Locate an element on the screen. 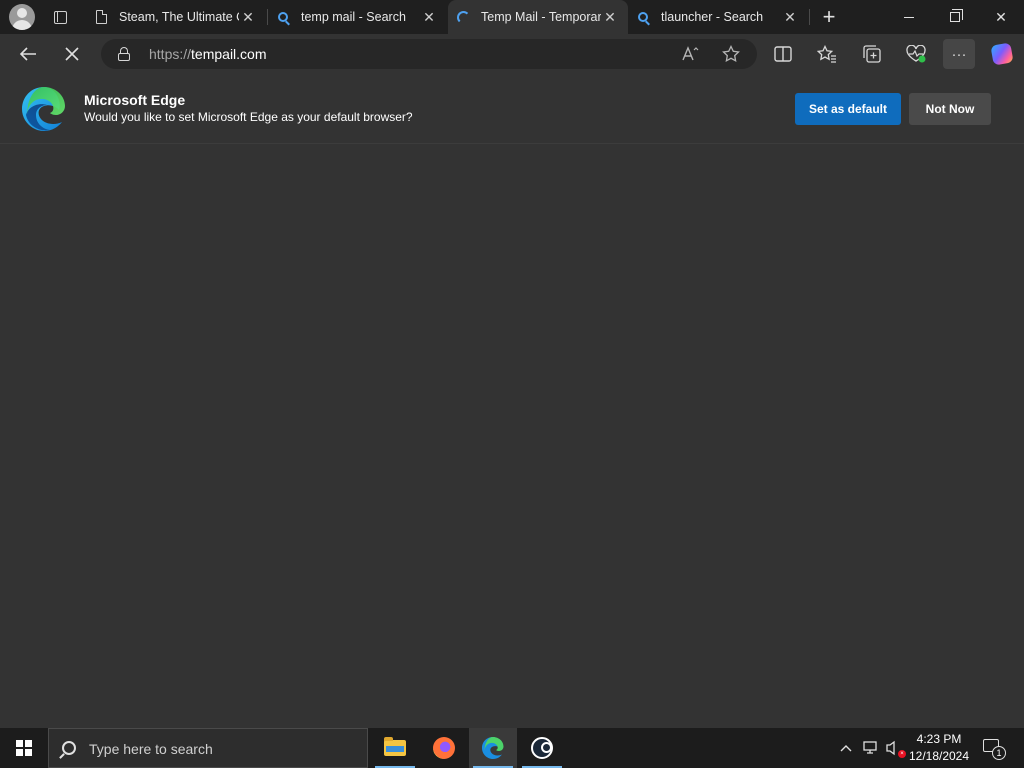 The height and width of the screenshot is (768, 1024). navigation-bar: https://tempail.com ··· is located at coordinates (512, 54).